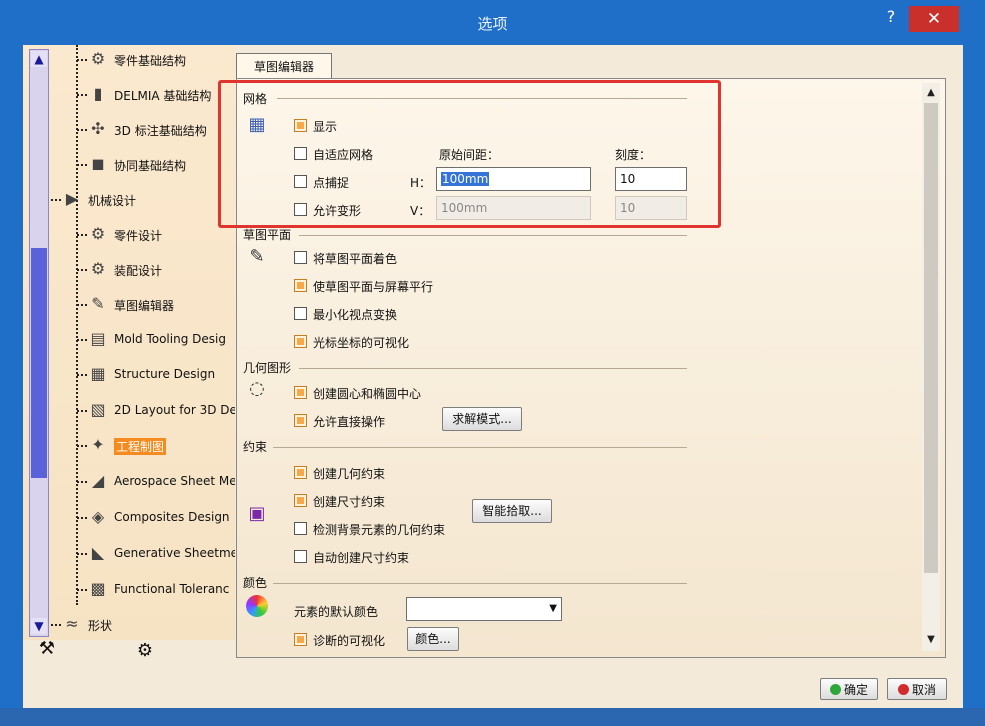 Image resolution: width=985 pixels, height=726 pixels. Describe the element at coordinates (284, 67) in the screenshot. I see `tab-sketcher: 草图编辑器` at that location.